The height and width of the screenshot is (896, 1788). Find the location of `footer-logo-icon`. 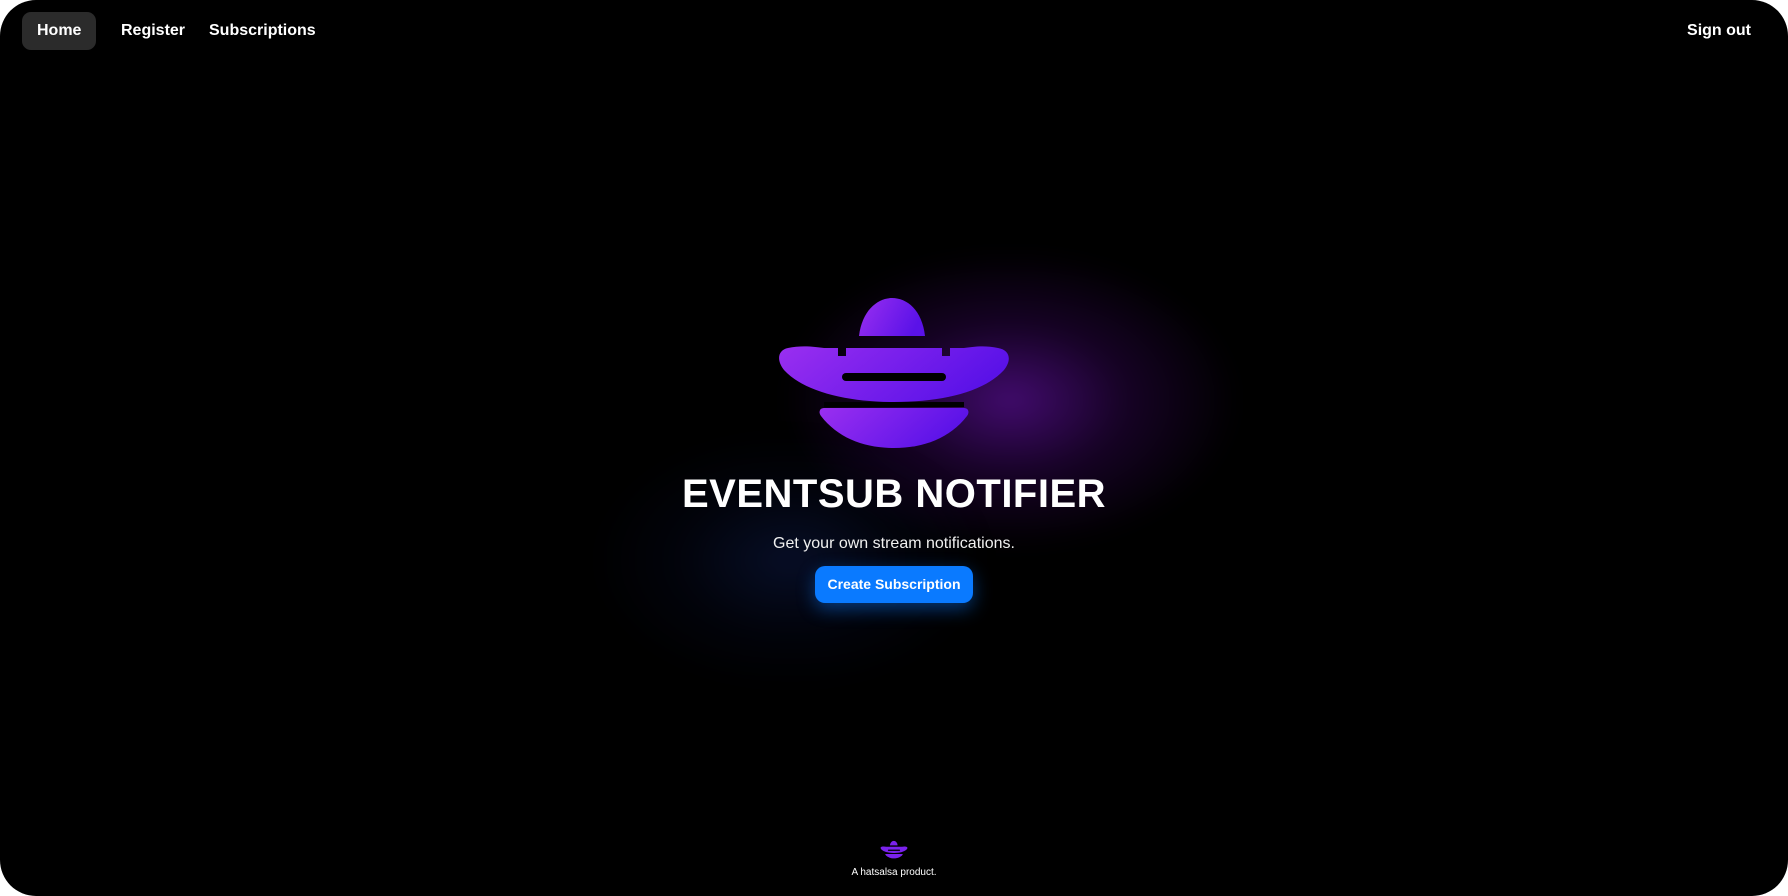

footer-logo-icon is located at coordinates (894, 850).